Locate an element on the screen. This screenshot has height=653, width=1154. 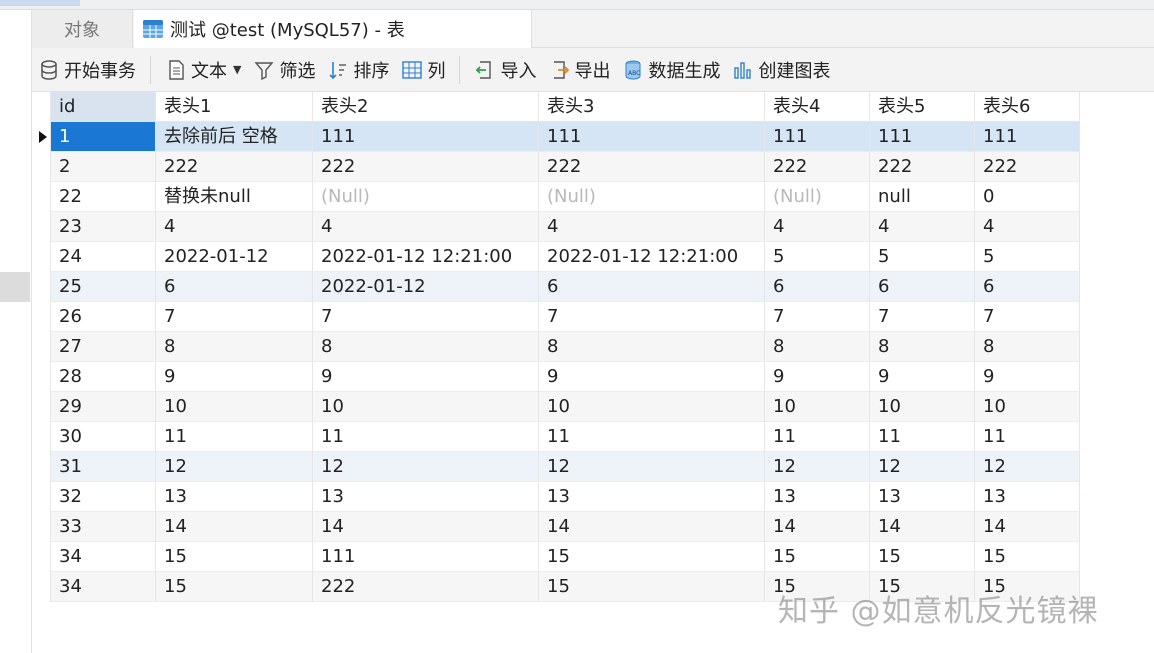
filter-button: 筛选 is located at coordinates (284, 70).